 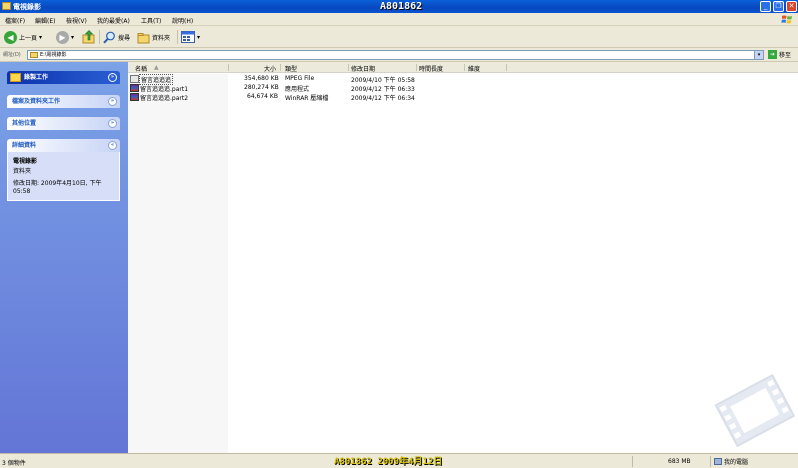 I want to click on details-title: 詳細資料, so click(x=24, y=145).